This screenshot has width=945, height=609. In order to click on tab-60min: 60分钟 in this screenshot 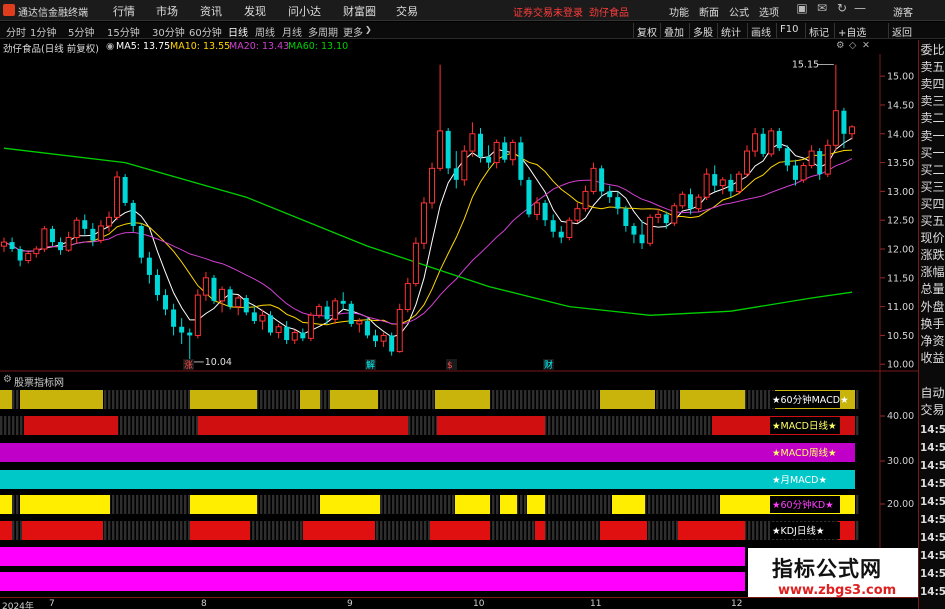, I will do `click(205, 31)`.